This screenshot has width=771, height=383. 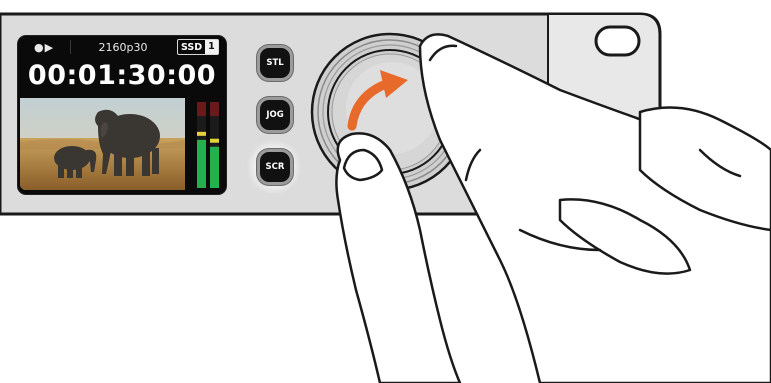 I want to click on rack-mount-slot, so click(x=617, y=41).